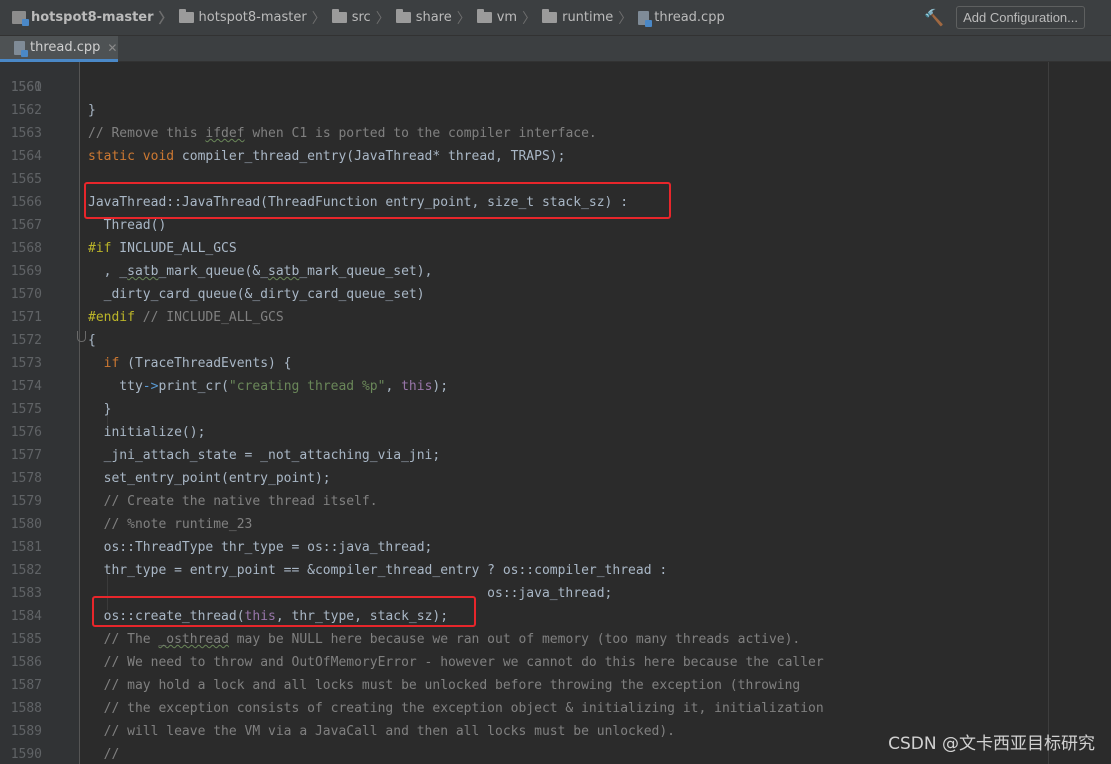  Describe the element at coordinates (555, 501) in the screenshot. I see `code-line: 1579 // Create the native thread itself.` at that location.